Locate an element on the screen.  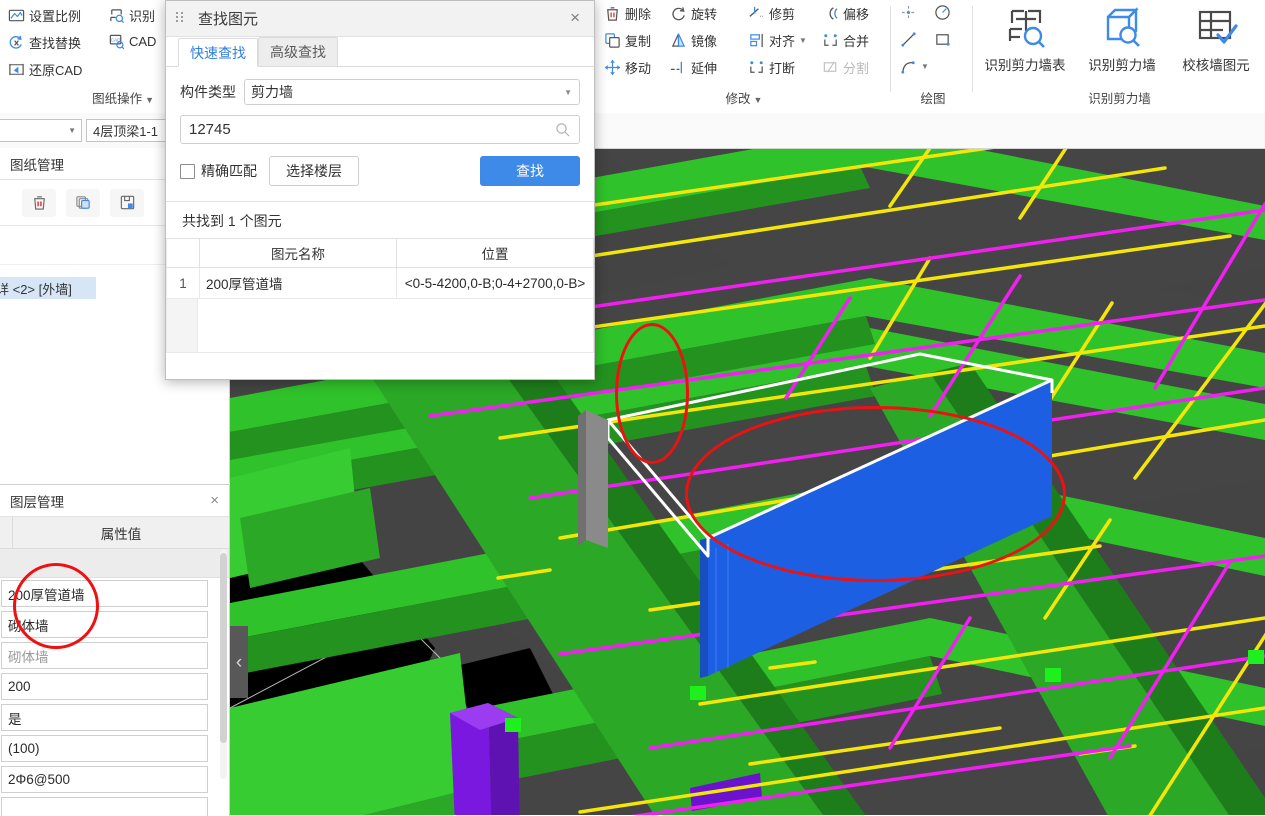
property-value-text: (100) is located at coordinates (24, 748).